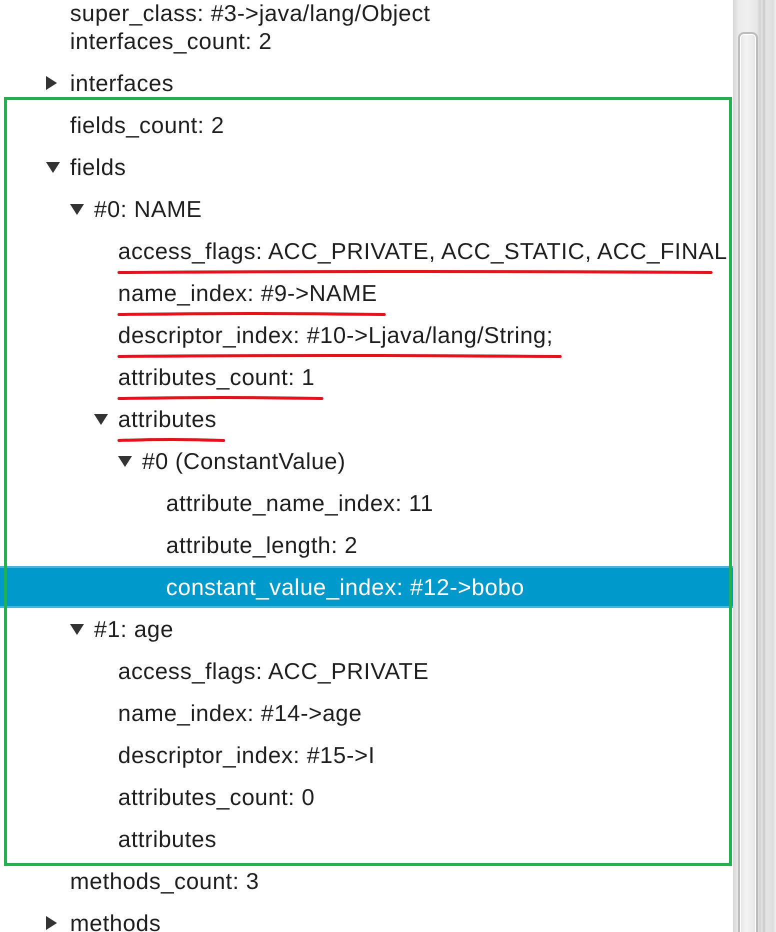 The image size is (776, 932). What do you see at coordinates (300, 503) in the screenshot?
I see `tree-item: attribute_name_index: 11` at bounding box center [300, 503].